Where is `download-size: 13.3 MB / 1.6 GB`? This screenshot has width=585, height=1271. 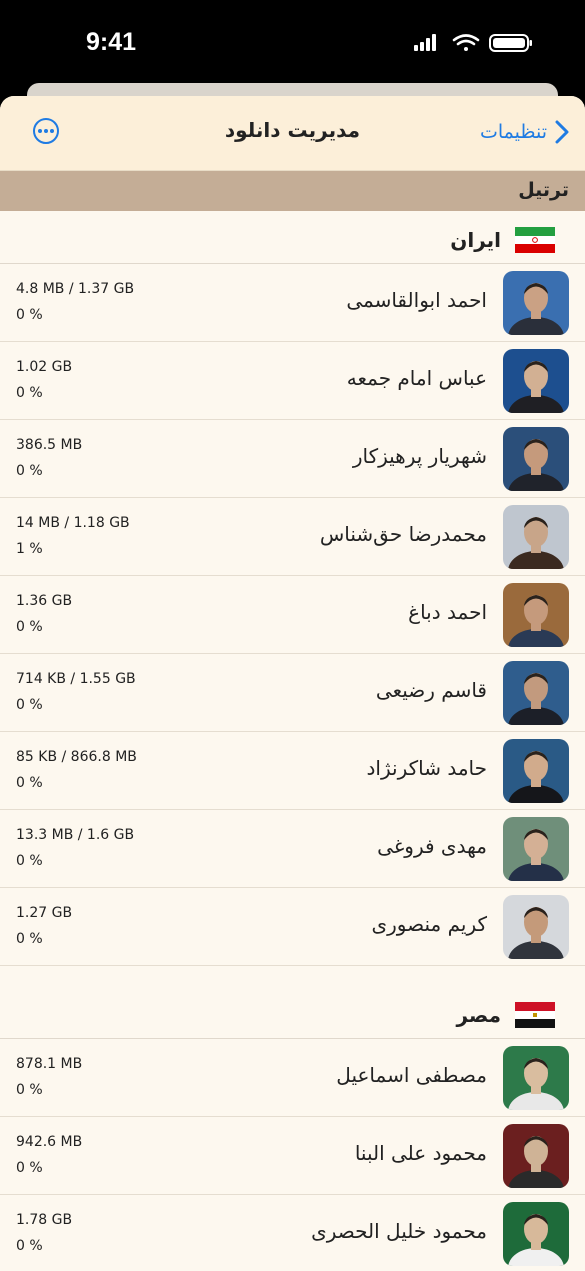 download-size: 13.3 MB / 1.6 GB is located at coordinates (75, 835).